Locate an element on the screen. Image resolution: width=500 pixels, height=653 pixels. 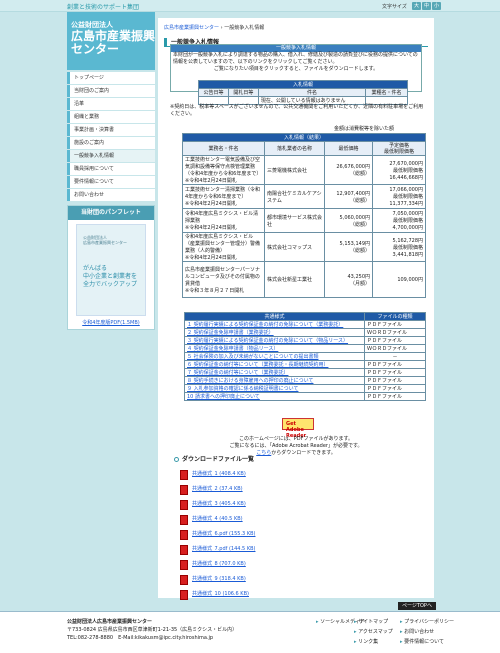
form-type: ＰＤＦファイル is located at coordinates (395, 388).